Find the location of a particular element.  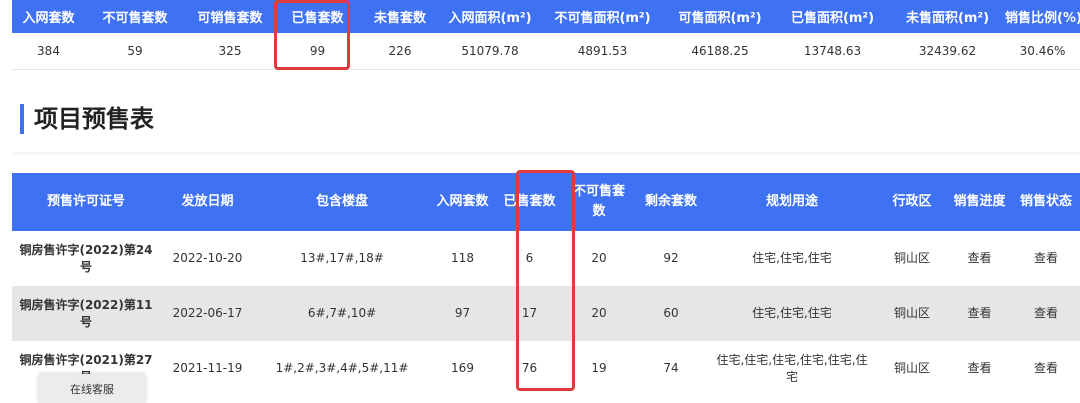

section-divider is located at coordinates (546, 154).